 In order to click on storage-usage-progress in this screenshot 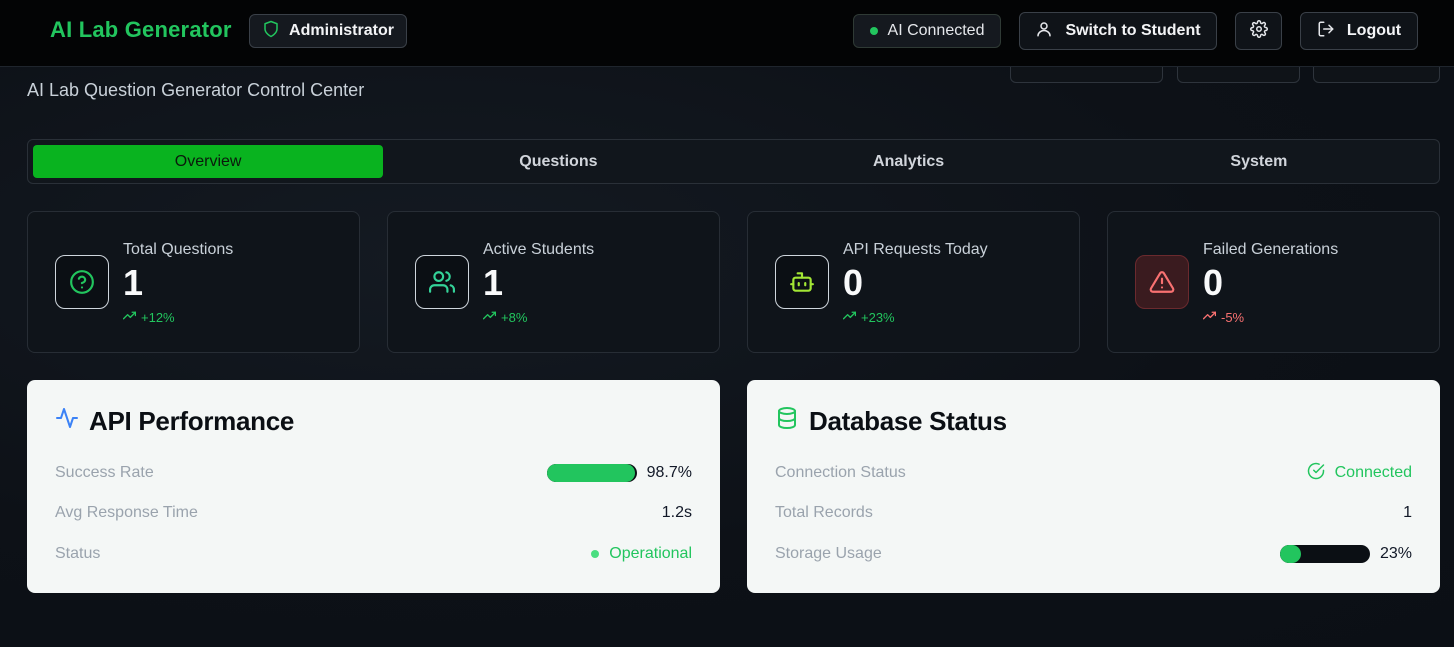, I will do `click(1324, 554)`.